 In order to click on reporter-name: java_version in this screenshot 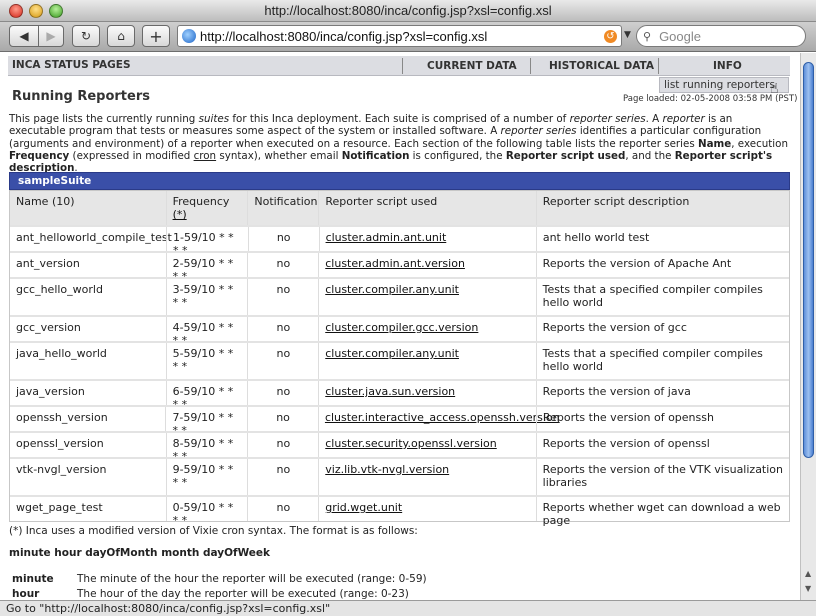, I will do `click(50, 391)`.